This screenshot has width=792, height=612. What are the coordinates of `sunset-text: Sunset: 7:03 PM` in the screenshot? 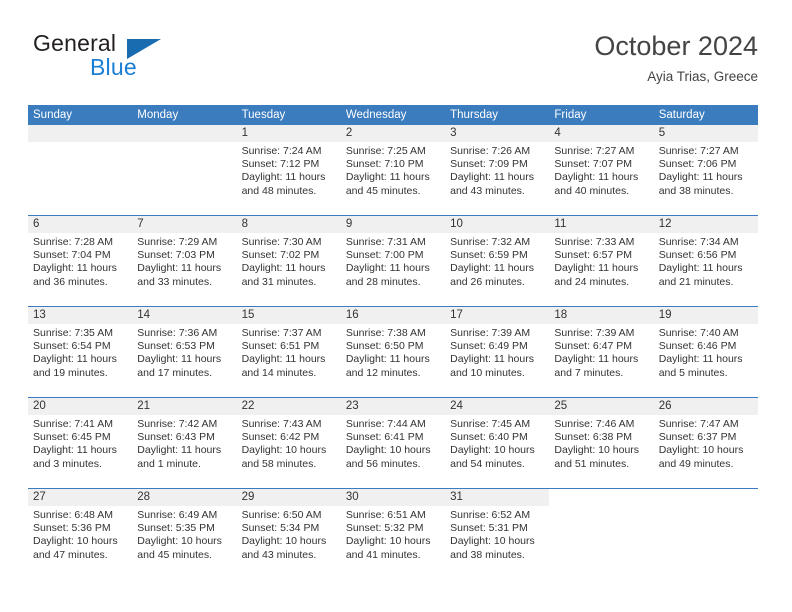 It's located at (176, 255).